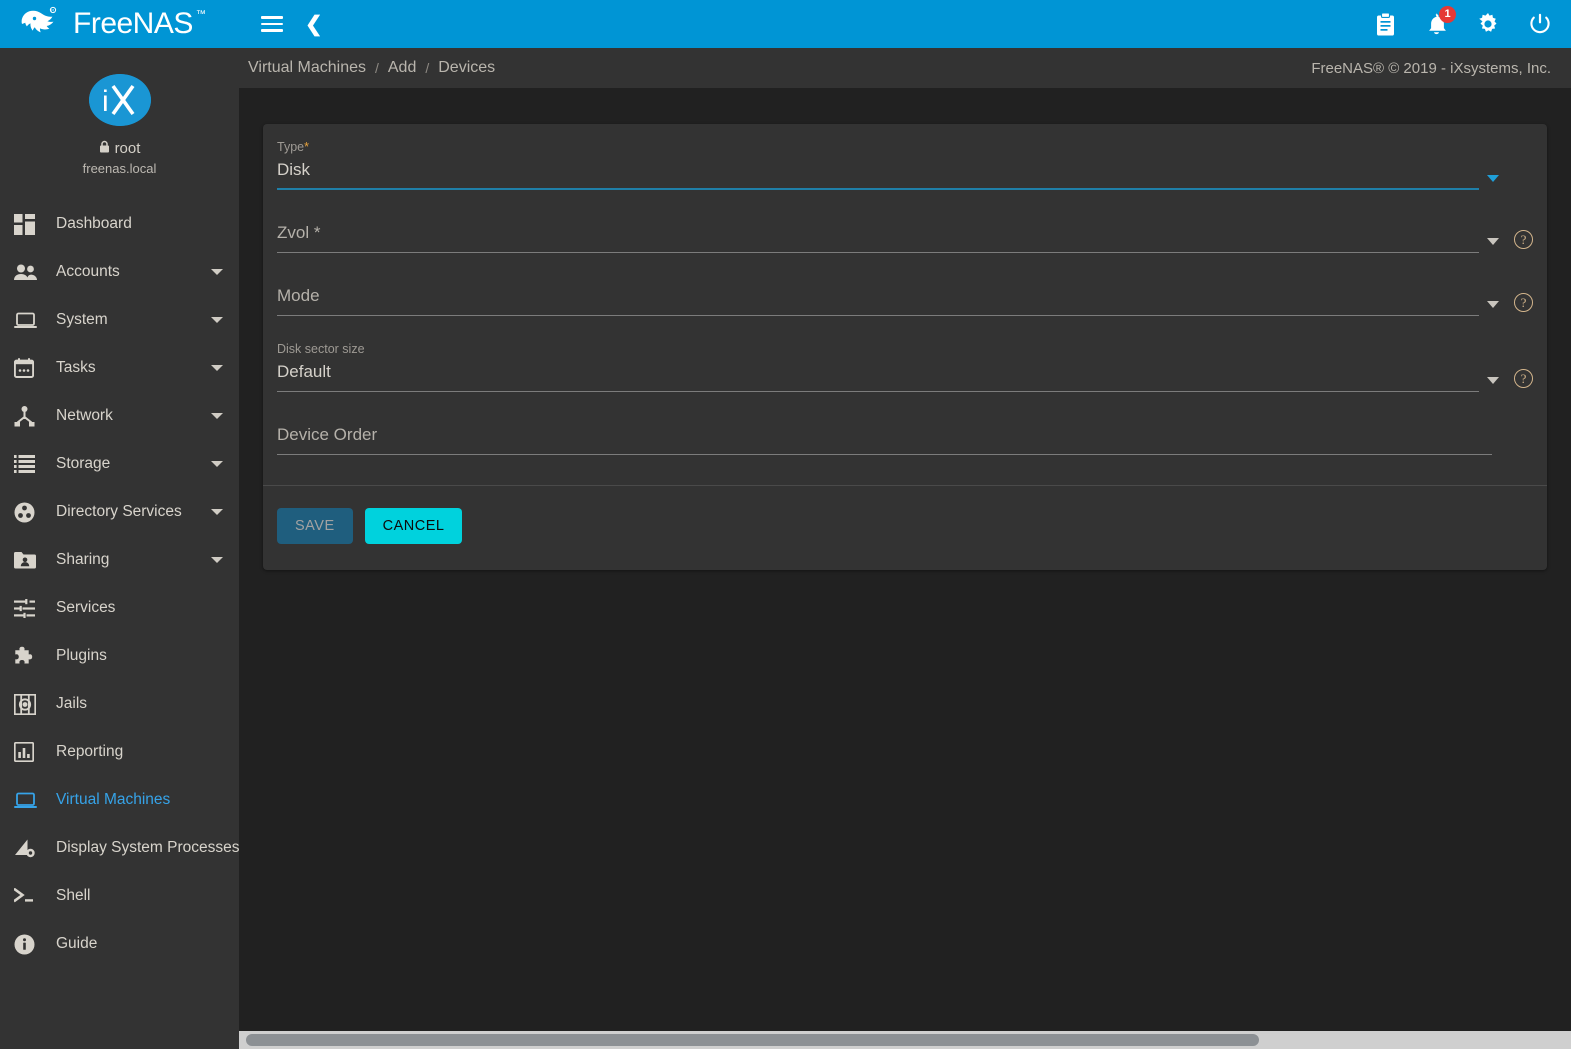  I want to click on chevron-left-icon: ❮, so click(314, 24).